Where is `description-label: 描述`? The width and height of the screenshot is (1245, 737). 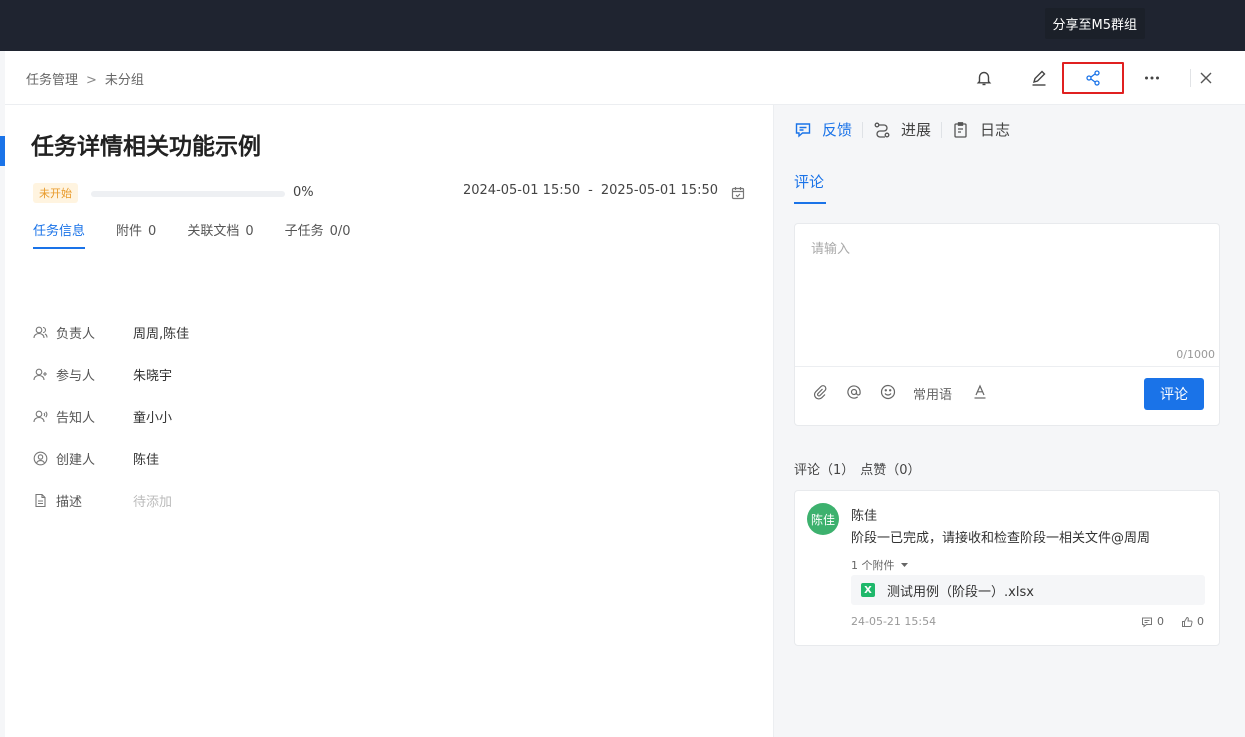 description-label: 描述 is located at coordinates (69, 502).